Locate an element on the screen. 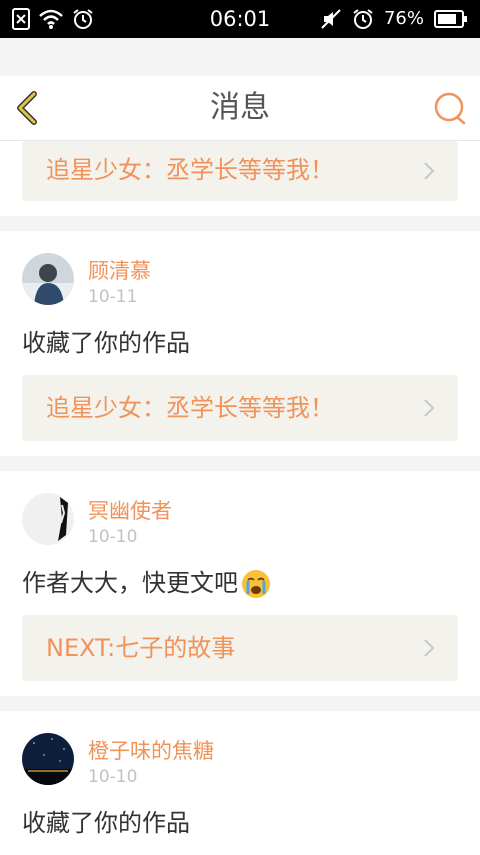 This screenshot has height=855, width=480. message-row: 作者大大，快更文吧 is located at coordinates (240, 583).